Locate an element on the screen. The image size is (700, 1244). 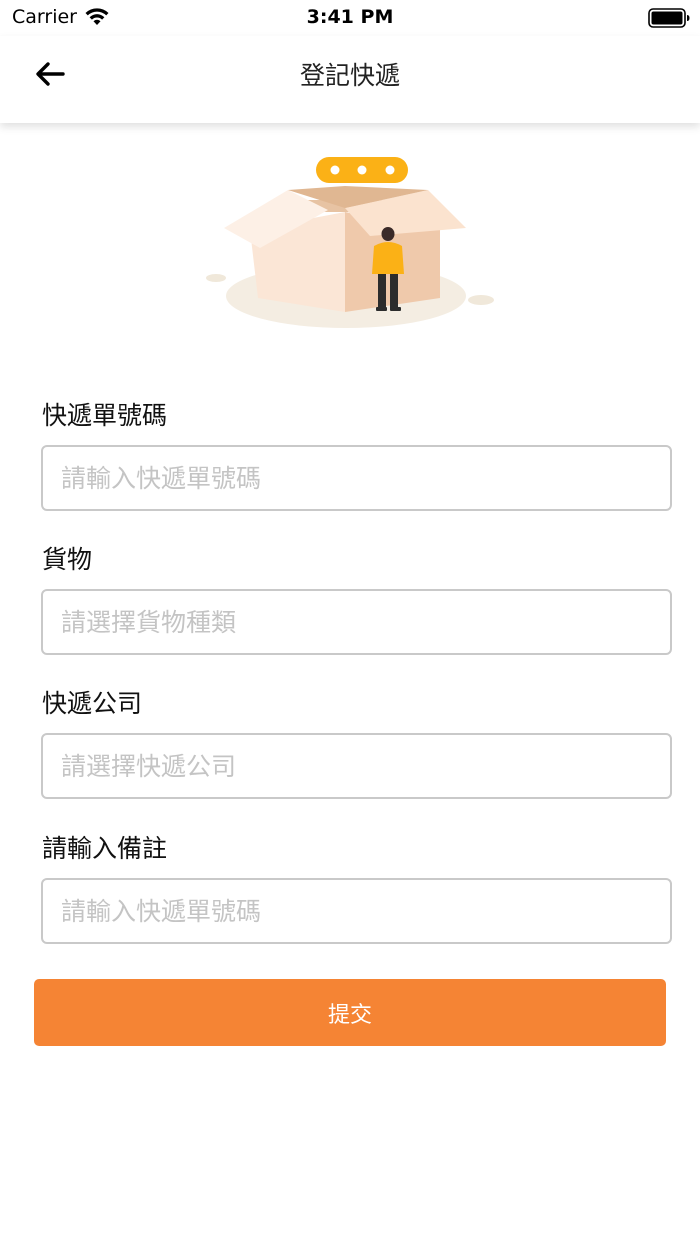
status-time: 3:41 PM is located at coordinates (350, 17).